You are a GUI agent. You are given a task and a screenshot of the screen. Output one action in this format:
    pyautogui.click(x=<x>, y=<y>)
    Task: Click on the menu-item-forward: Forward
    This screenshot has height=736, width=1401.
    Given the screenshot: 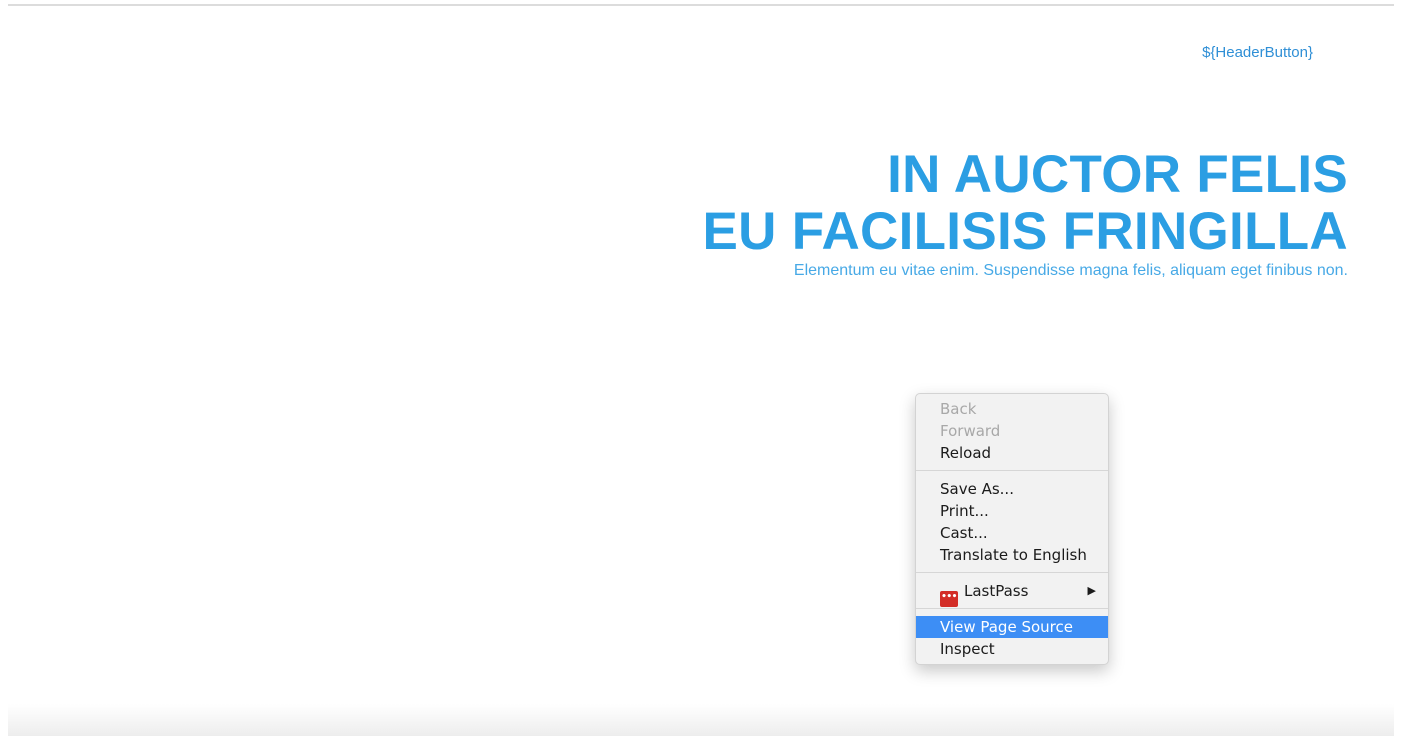 What is the action you would take?
    pyautogui.click(x=1012, y=431)
    